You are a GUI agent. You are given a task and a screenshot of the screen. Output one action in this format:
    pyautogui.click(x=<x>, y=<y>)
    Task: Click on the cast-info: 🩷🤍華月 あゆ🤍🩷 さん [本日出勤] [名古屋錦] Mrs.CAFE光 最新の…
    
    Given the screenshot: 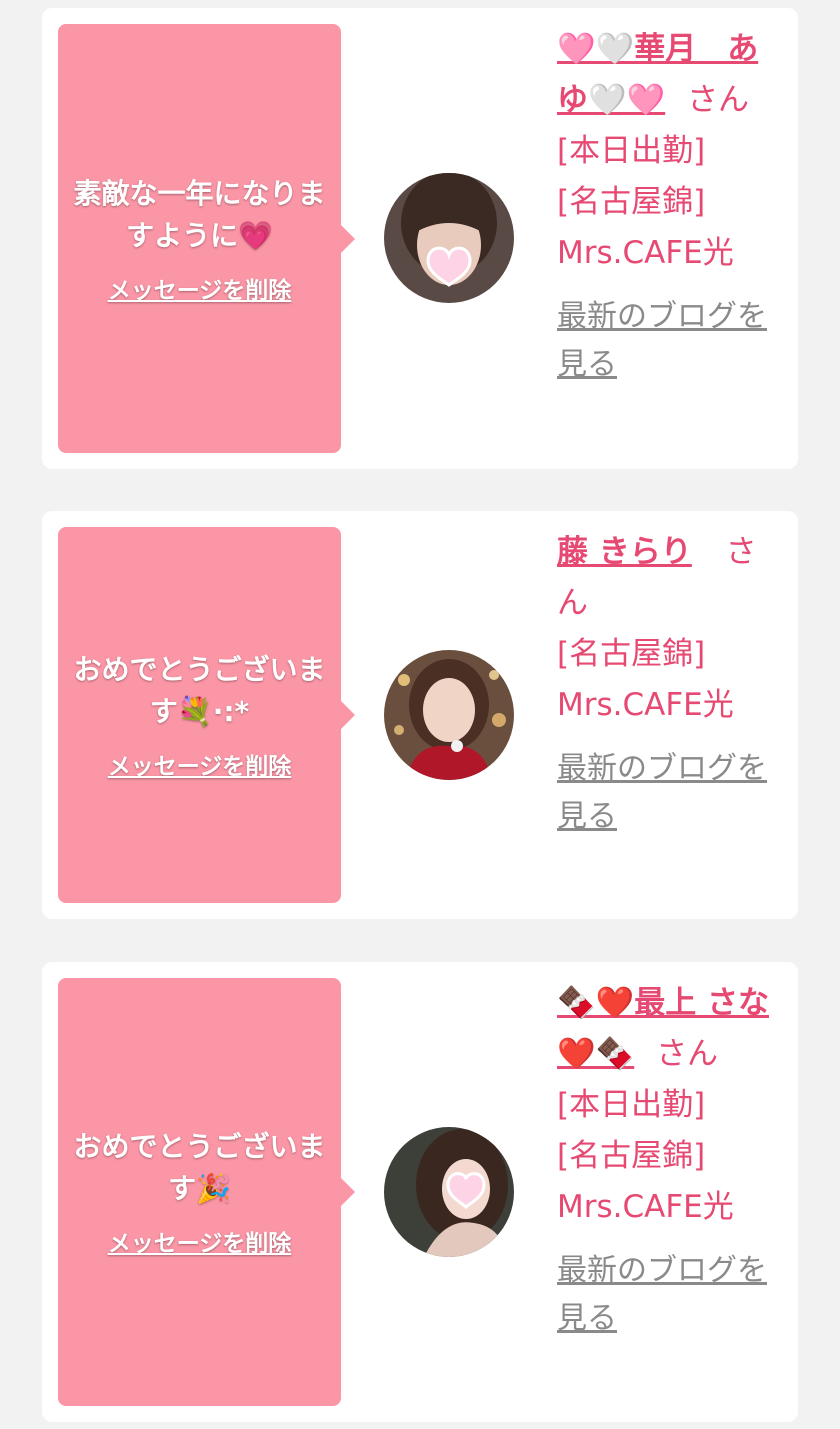 What is the action you would take?
    pyautogui.click(x=671, y=207)
    